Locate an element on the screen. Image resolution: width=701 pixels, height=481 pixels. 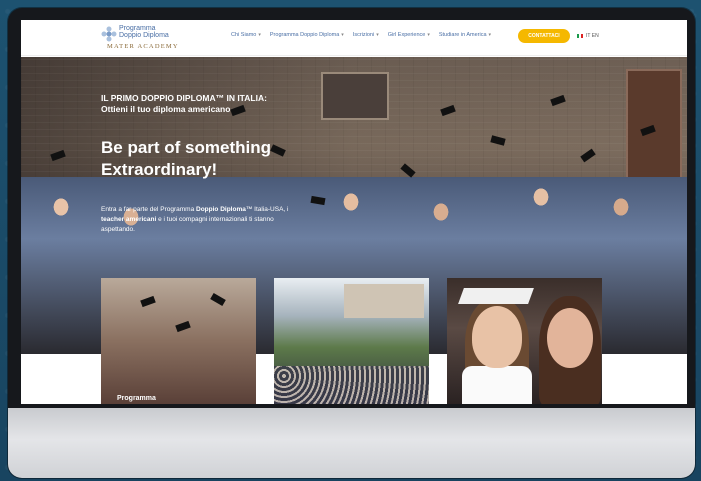
card-label: Programma is located at coordinates (136, 398).